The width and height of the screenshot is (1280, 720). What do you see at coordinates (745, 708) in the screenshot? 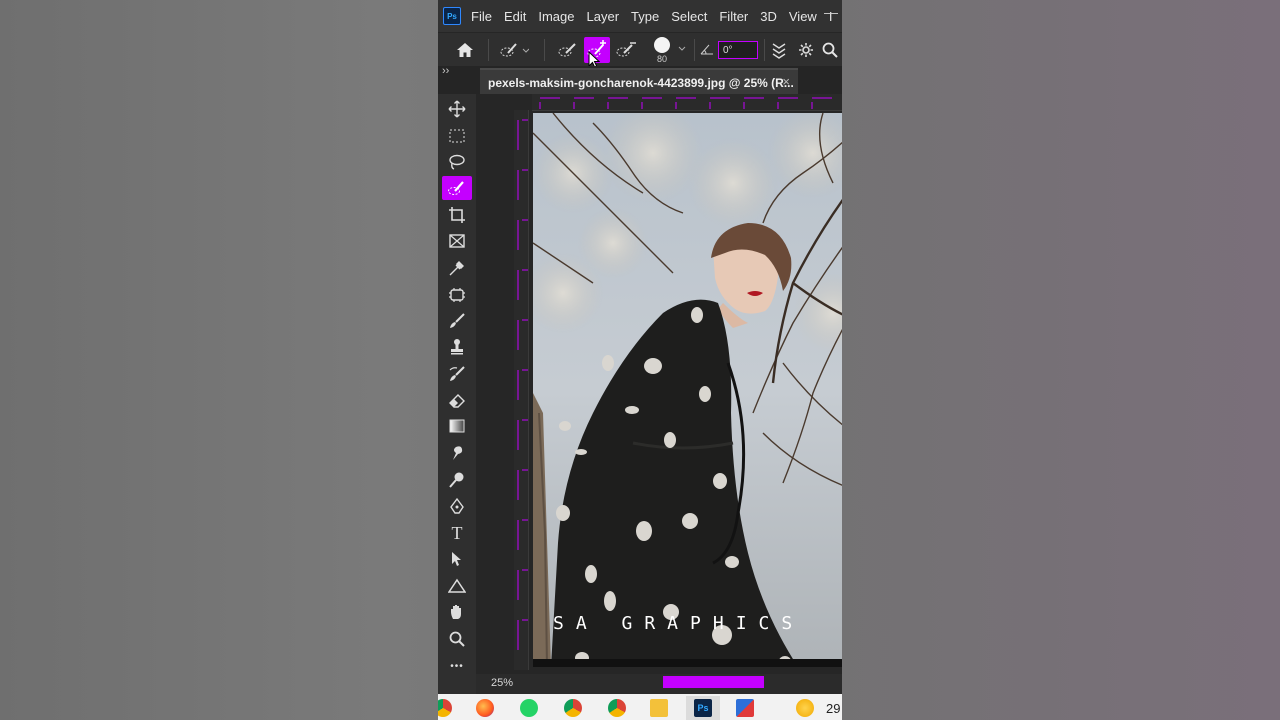
I see `snipping-taskbar-icon` at bounding box center [745, 708].